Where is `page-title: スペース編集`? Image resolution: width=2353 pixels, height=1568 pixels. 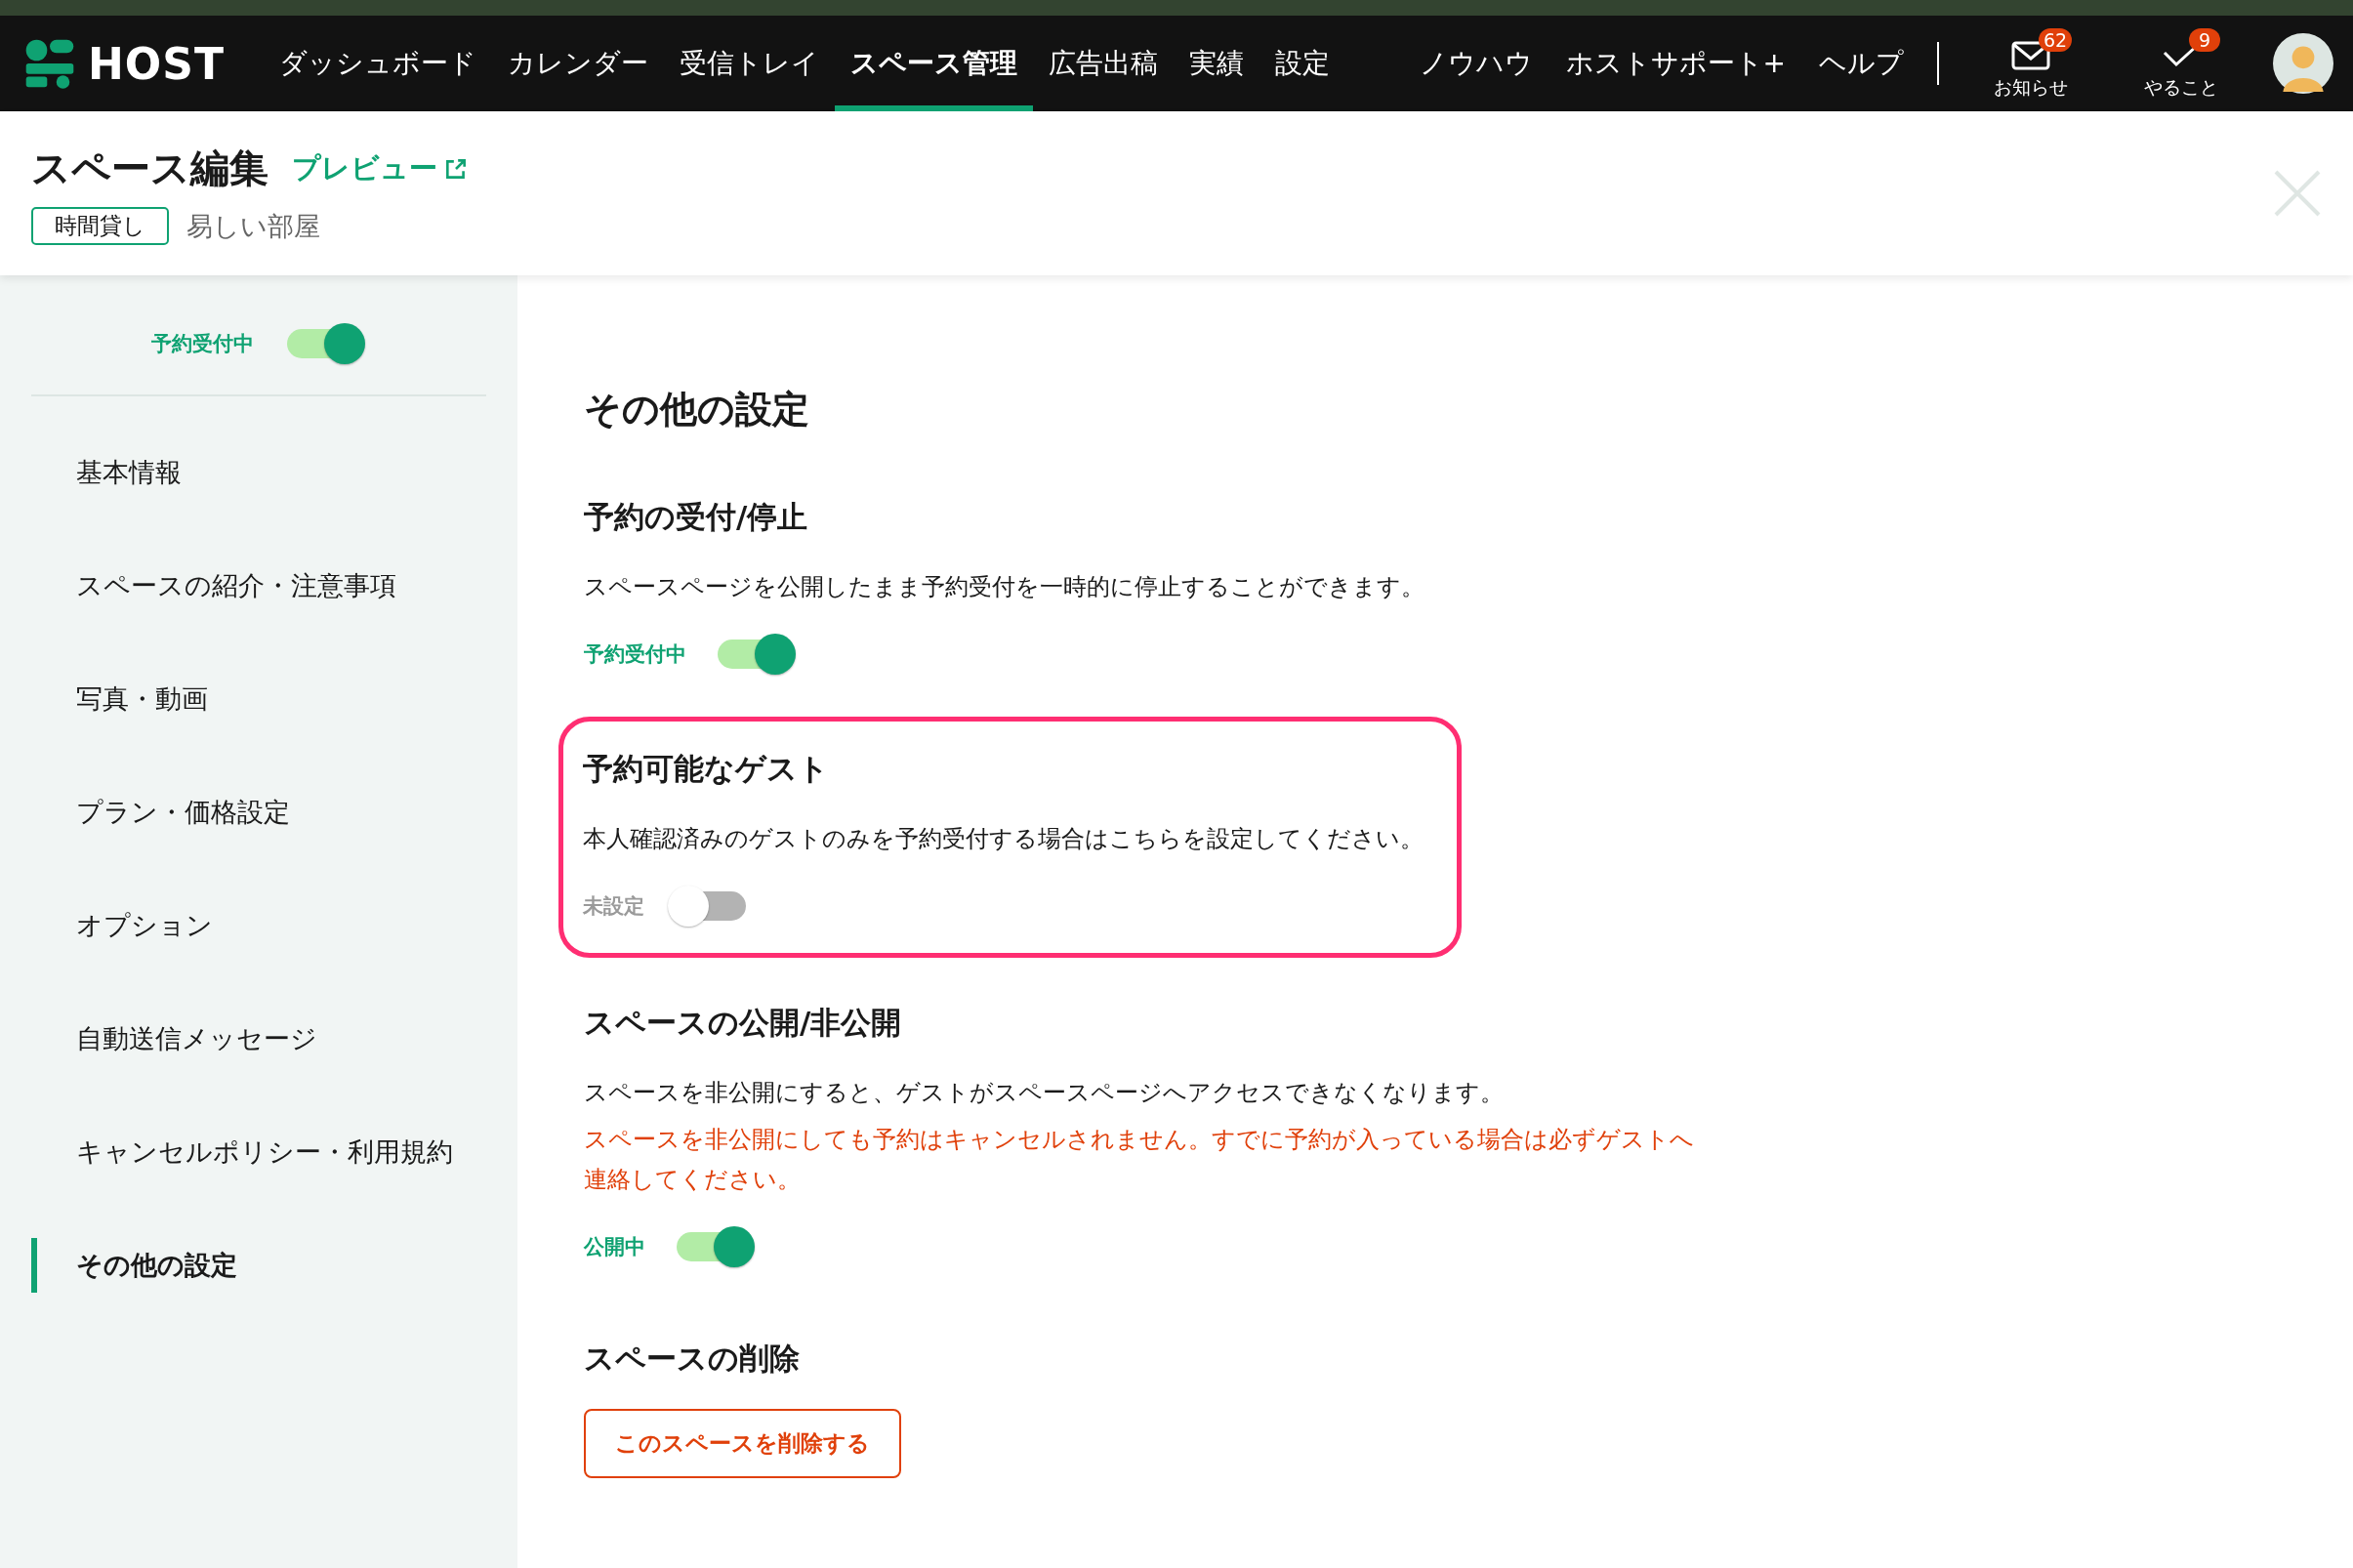 page-title: スペース編集 is located at coordinates (149, 168).